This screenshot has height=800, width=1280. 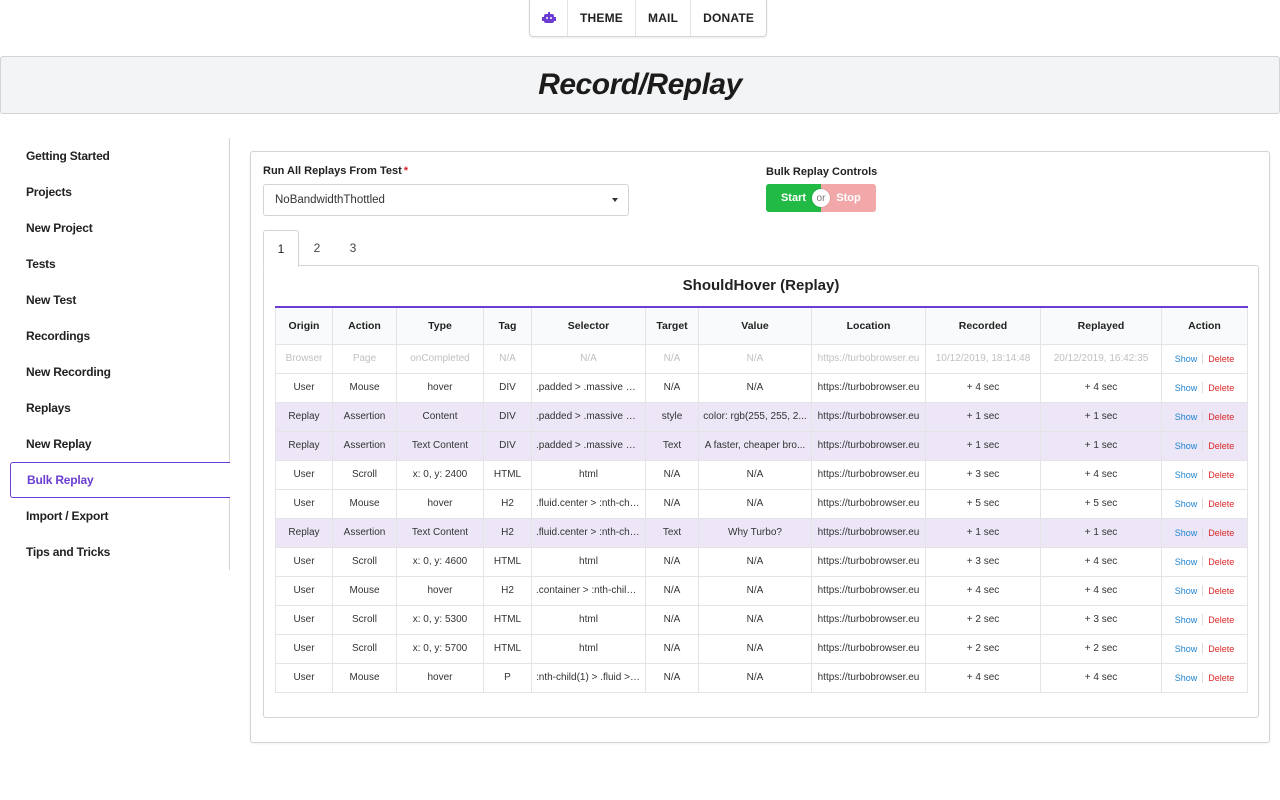 I want to click on tab-2: 2, so click(x=317, y=247).